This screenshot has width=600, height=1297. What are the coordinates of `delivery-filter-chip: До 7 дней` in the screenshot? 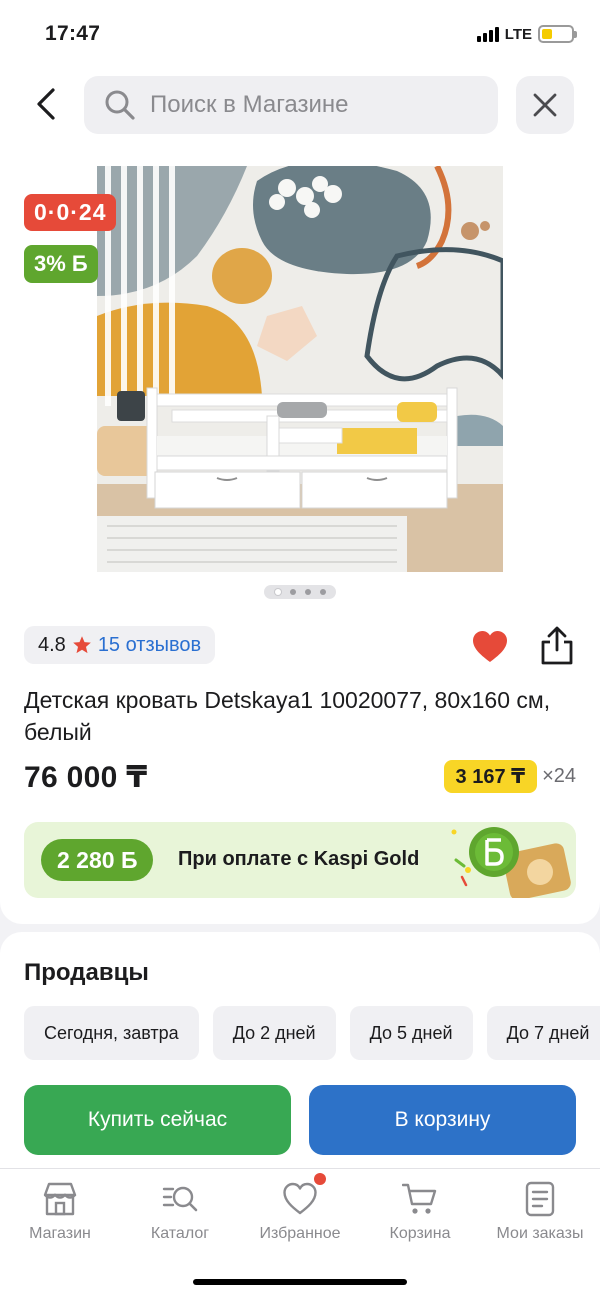 It's located at (543, 1033).